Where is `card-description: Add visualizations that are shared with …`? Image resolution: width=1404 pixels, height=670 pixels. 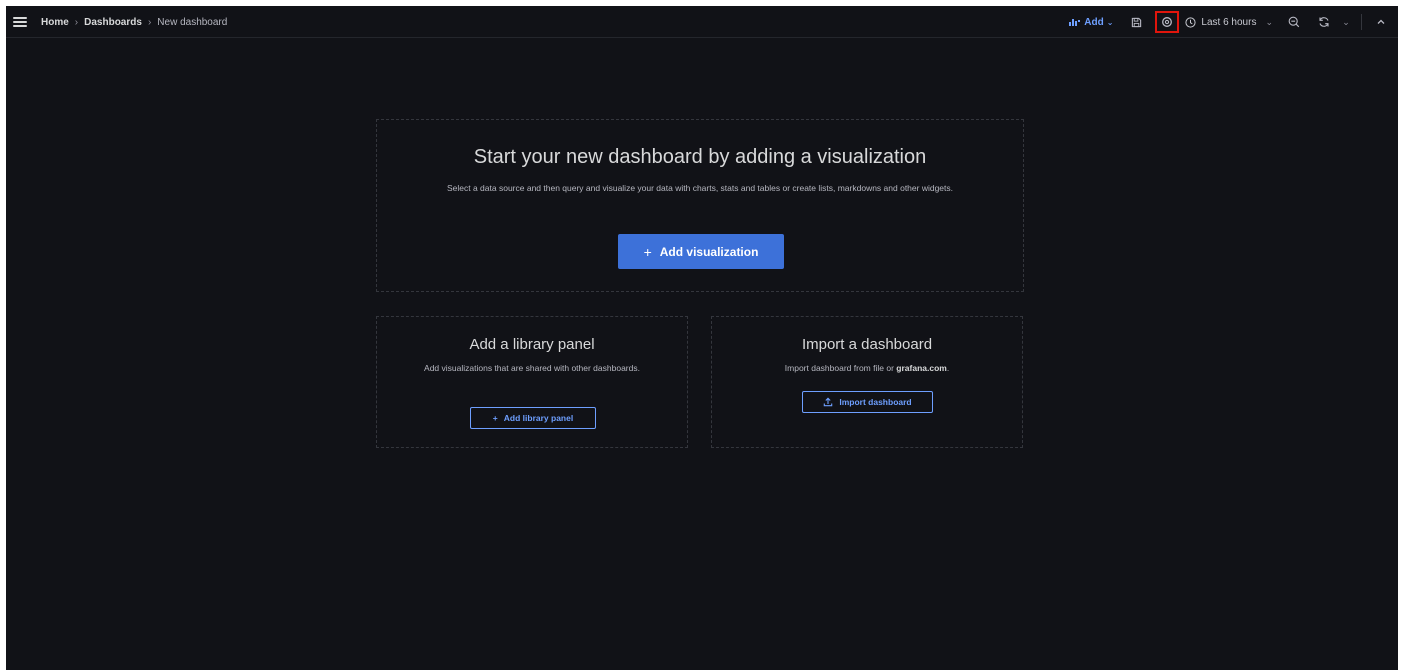 card-description: Add visualizations that are shared with … is located at coordinates (532, 368).